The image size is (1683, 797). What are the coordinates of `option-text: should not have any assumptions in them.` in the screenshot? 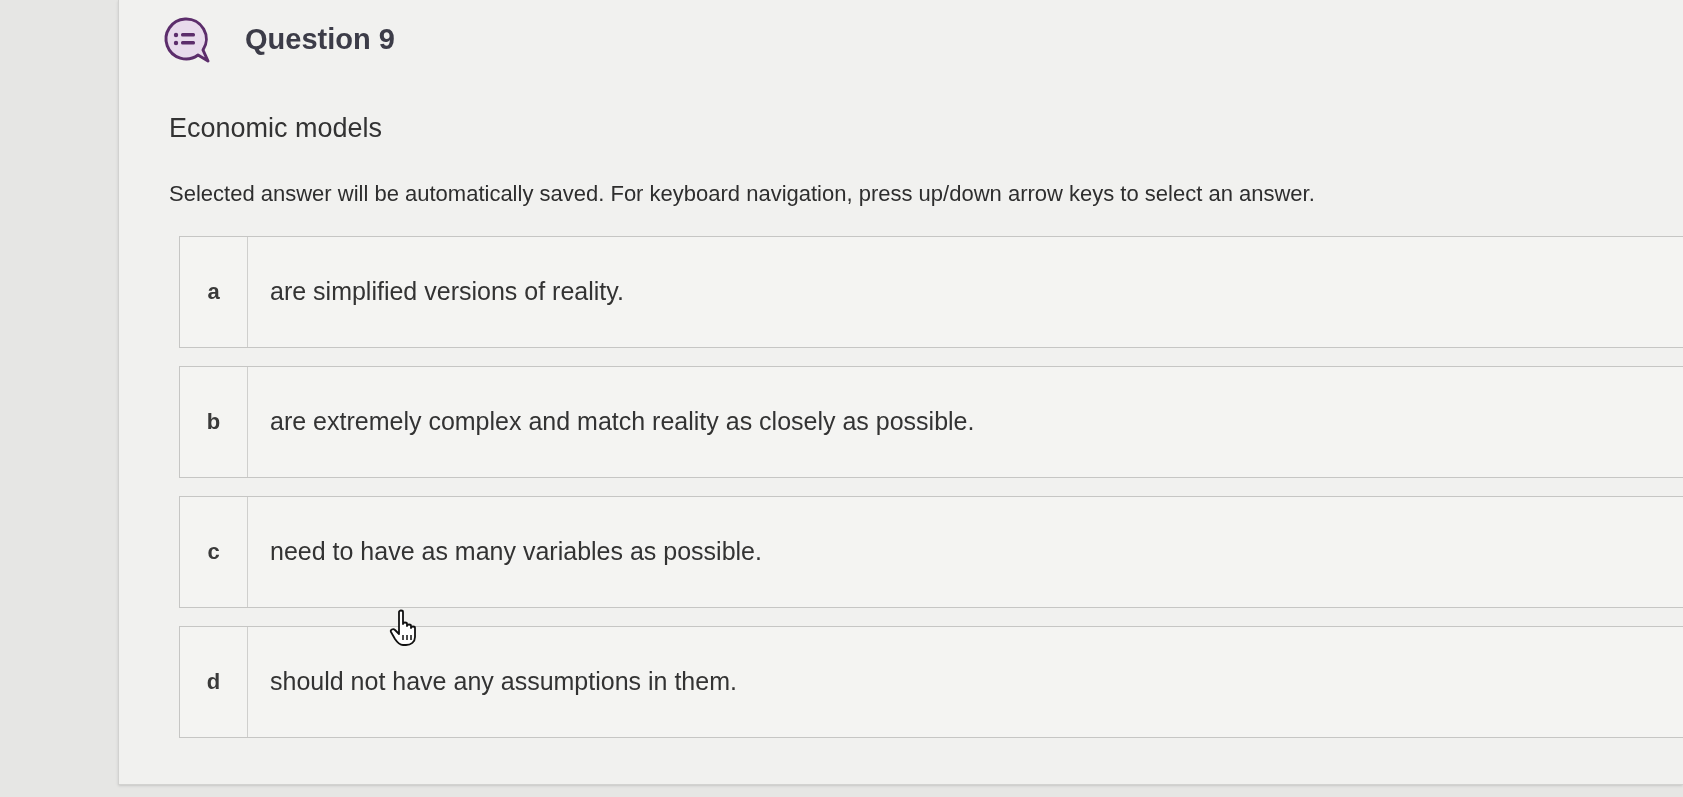 It's located at (503, 681).